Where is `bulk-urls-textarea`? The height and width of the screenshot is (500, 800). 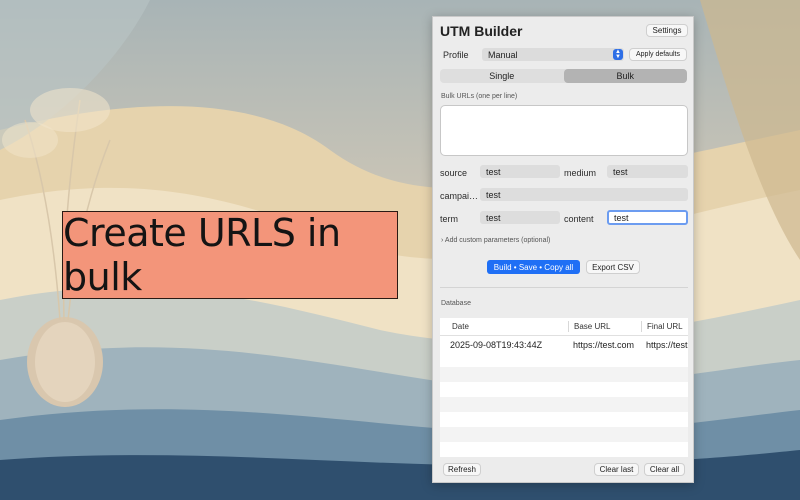 bulk-urls-textarea is located at coordinates (564, 130).